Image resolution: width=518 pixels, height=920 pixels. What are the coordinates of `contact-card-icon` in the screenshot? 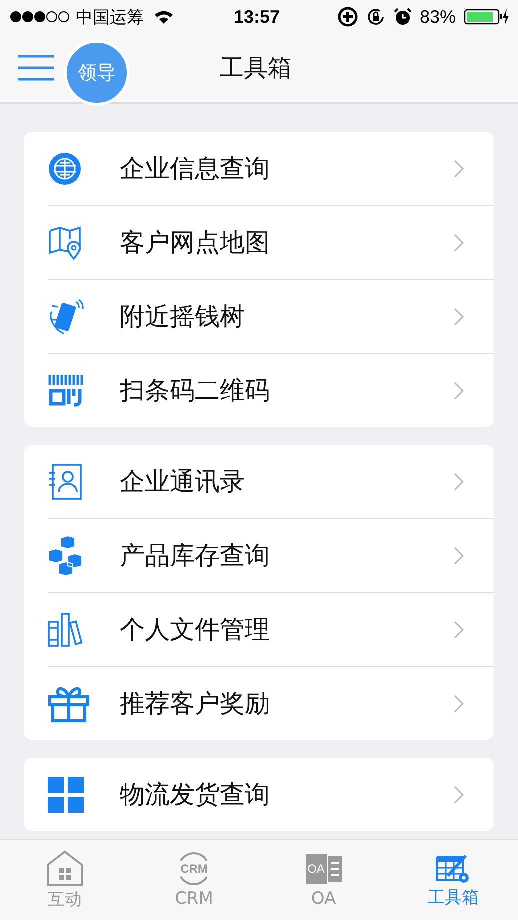 It's located at (65, 482).